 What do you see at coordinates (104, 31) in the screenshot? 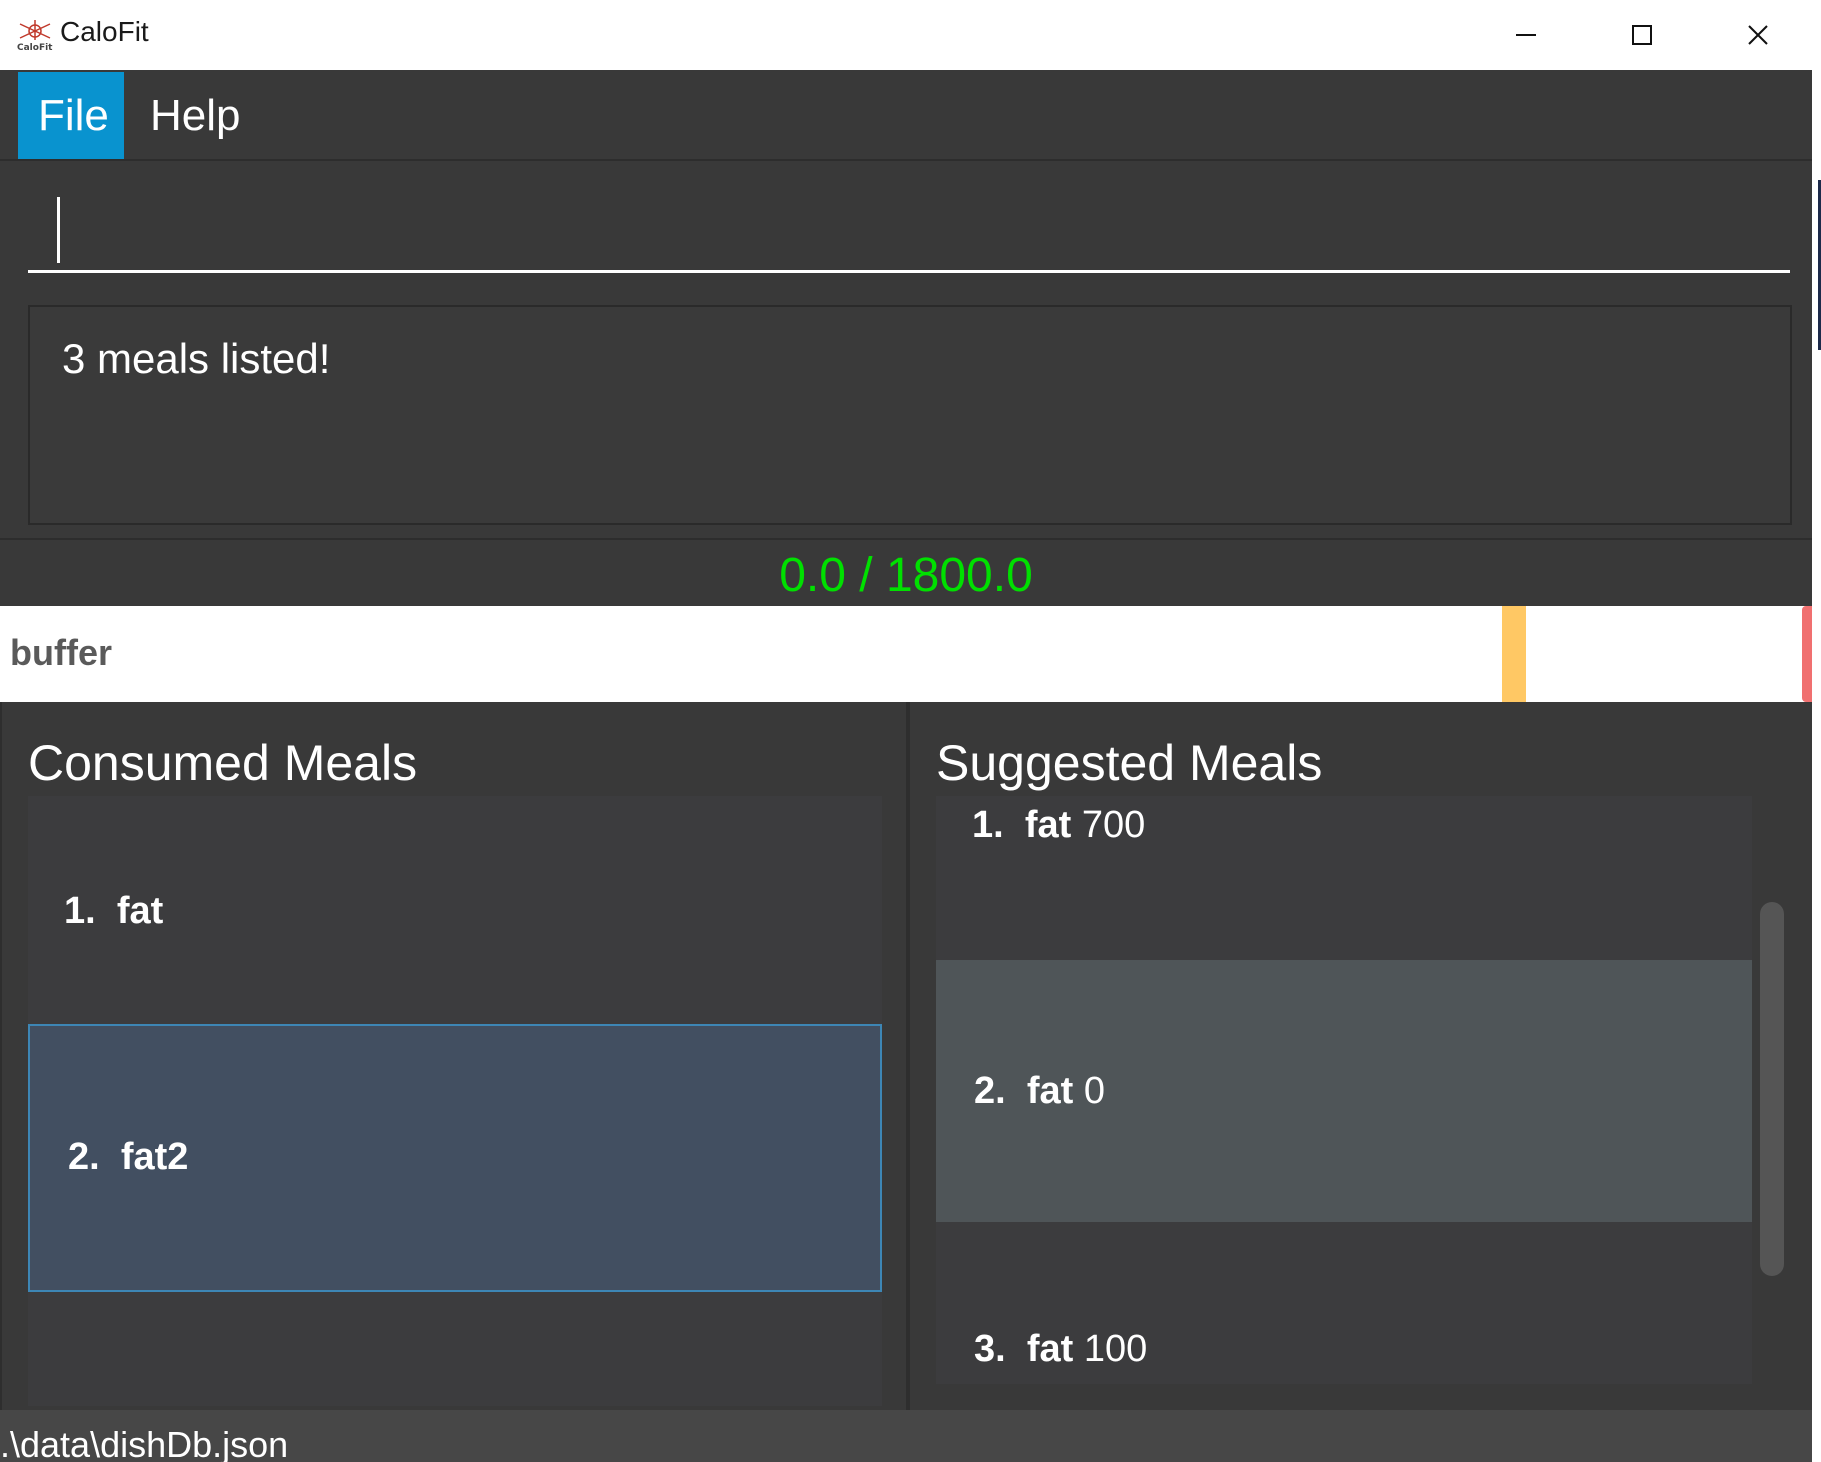
I see `window-title: CaloFit` at bounding box center [104, 31].